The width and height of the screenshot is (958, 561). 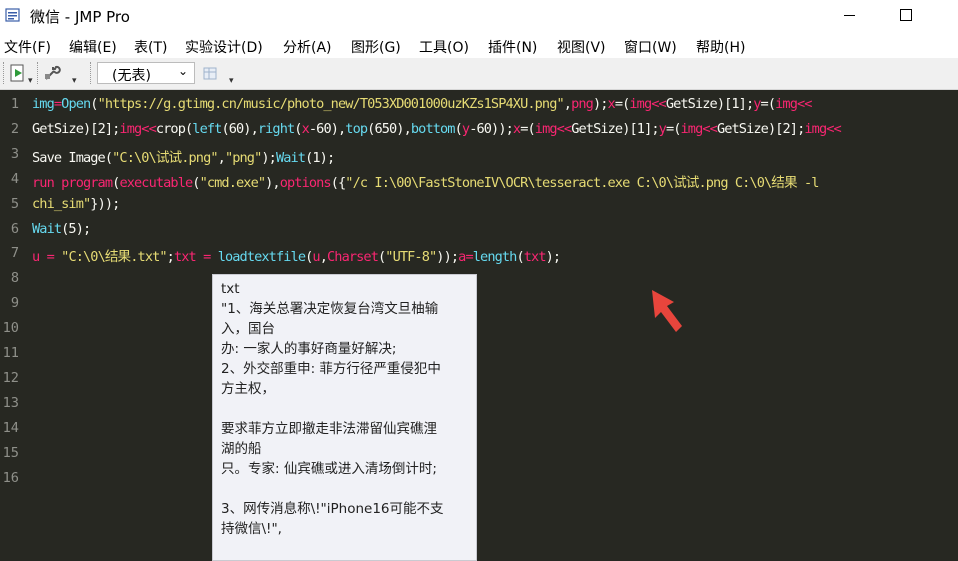 What do you see at coordinates (316, 257) in the screenshot?
I see `code-token: u` at bounding box center [316, 257].